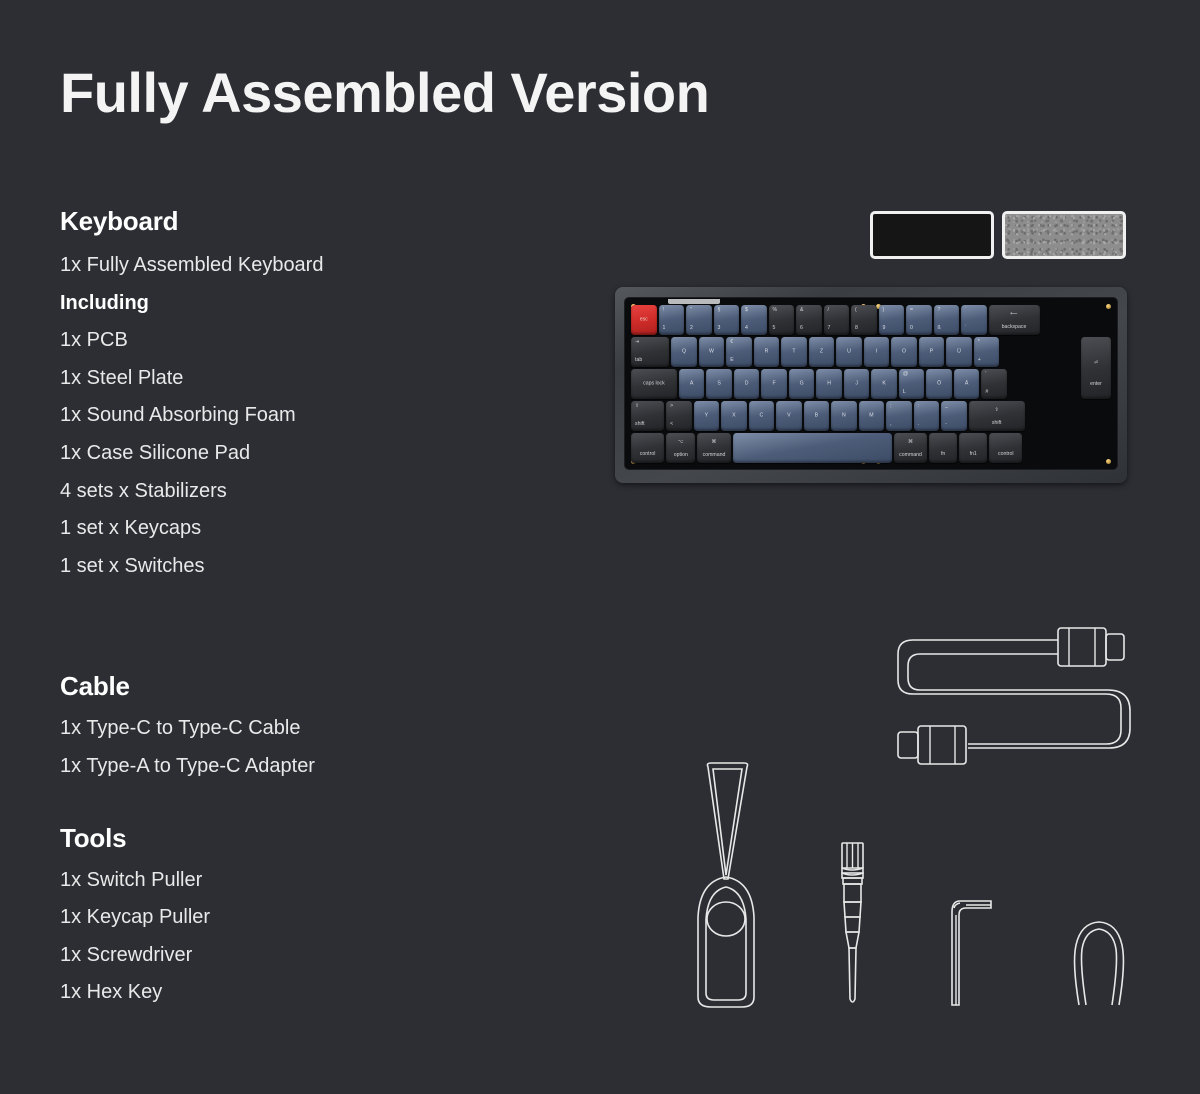  I want to click on keycap: _ -, so click(954, 416).